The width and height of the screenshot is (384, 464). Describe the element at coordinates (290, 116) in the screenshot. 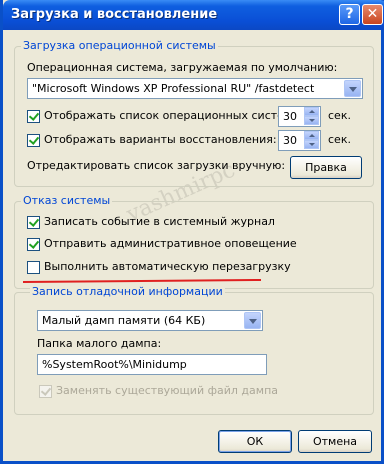

I see `show-os-list-seconds-value: 30` at that location.